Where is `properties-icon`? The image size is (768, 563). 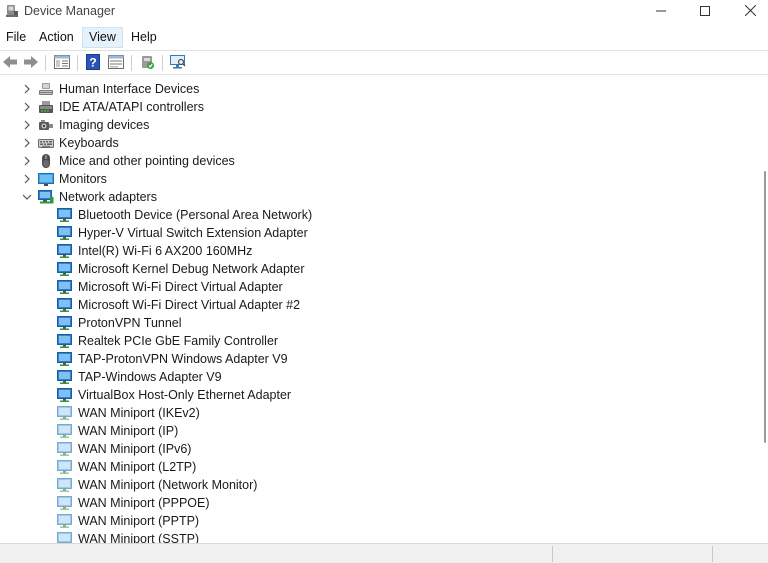 properties-icon is located at coordinates (62, 63).